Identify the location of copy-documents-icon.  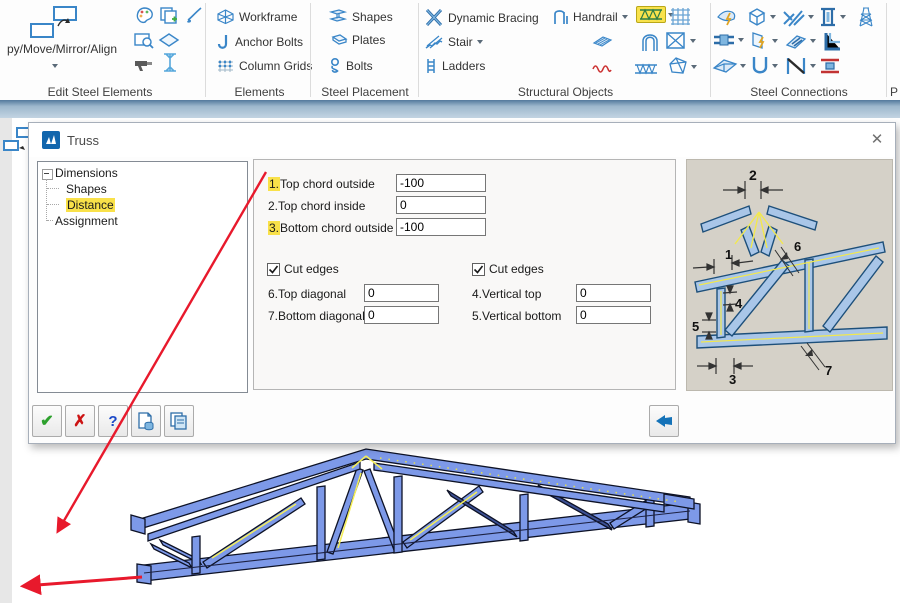
(178, 421).